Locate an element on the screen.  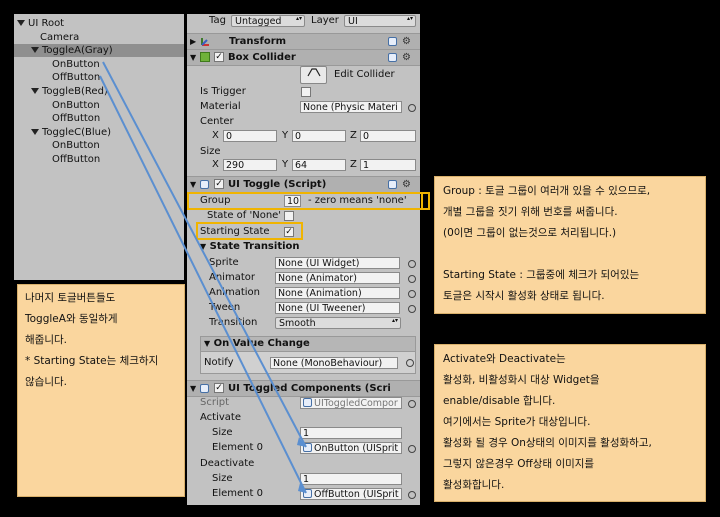
hierarchy-item: ToggleB(Red) is located at coordinates (69, 91).